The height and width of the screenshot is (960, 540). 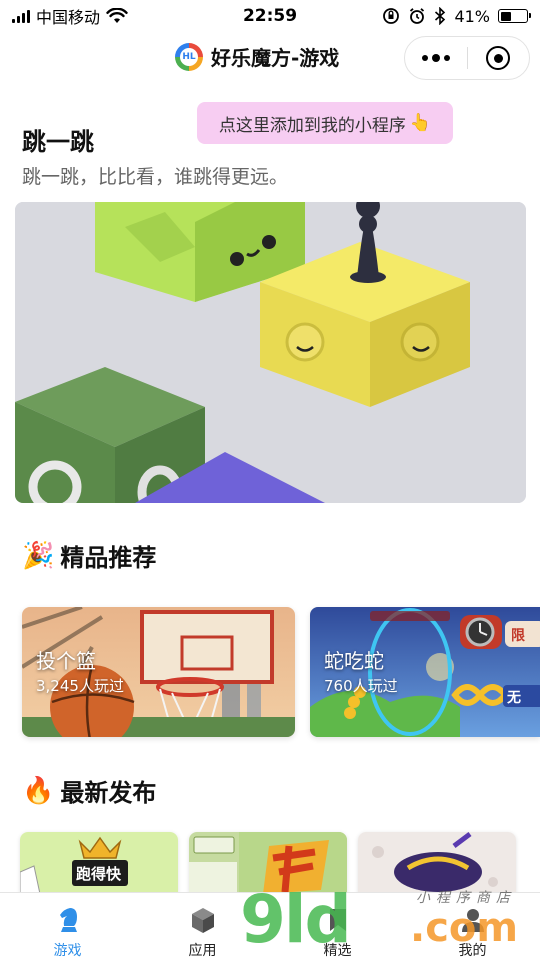 What do you see at coordinates (270, 16) in the screenshot?
I see `status-bar: 中国移动 22:59 41%` at bounding box center [270, 16].